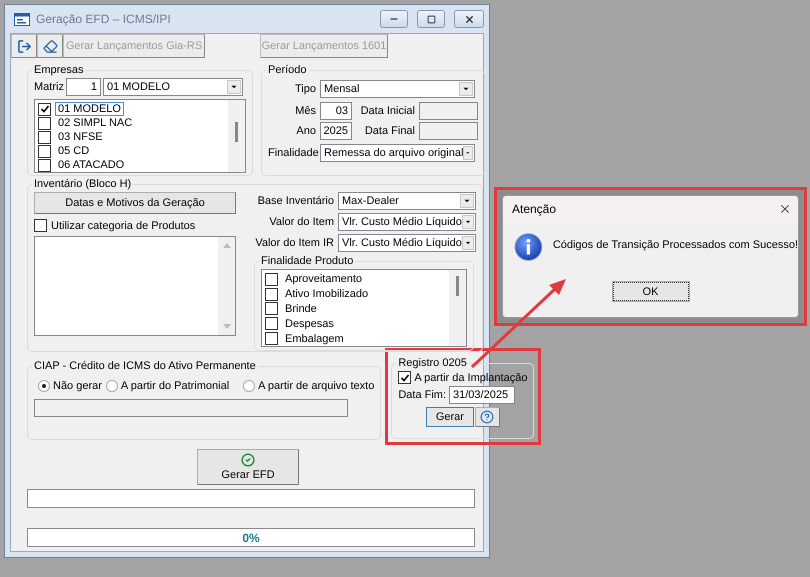 The image size is (810, 577). I want to click on progress-reading: 0%, so click(251, 537).